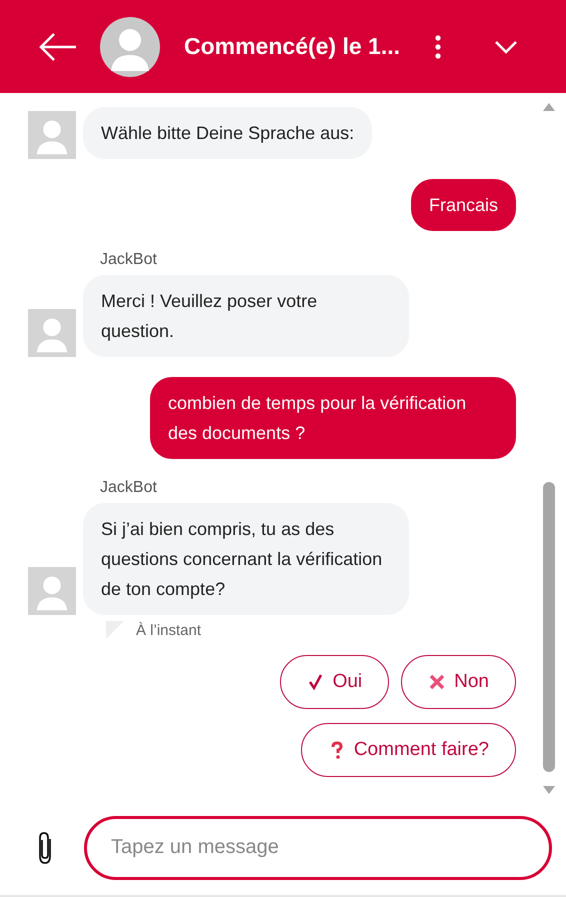 This screenshot has height=897, width=566. What do you see at coordinates (506, 47) in the screenshot?
I see `chevron-down-icon` at bounding box center [506, 47].